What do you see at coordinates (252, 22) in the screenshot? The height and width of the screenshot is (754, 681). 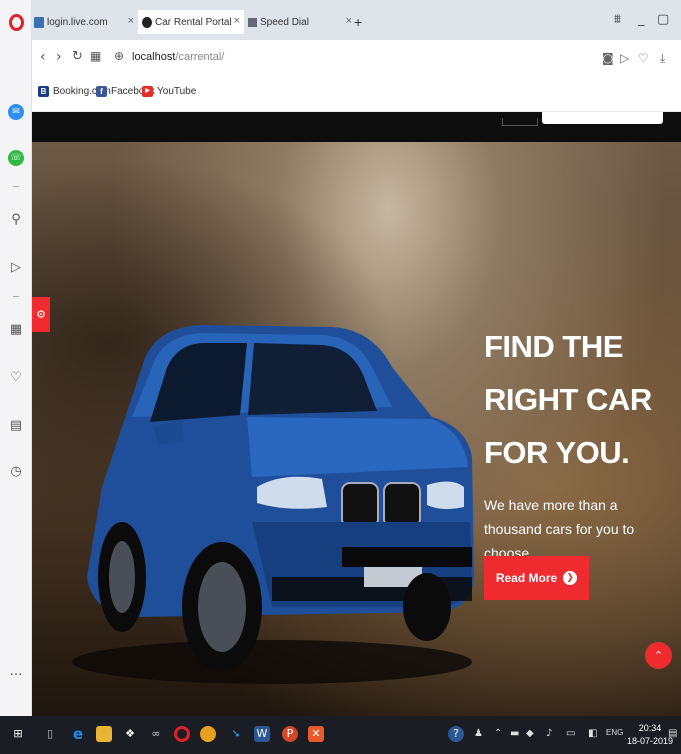 I see `speed-dial-favicon-icon` at bounding box center [252, 22].